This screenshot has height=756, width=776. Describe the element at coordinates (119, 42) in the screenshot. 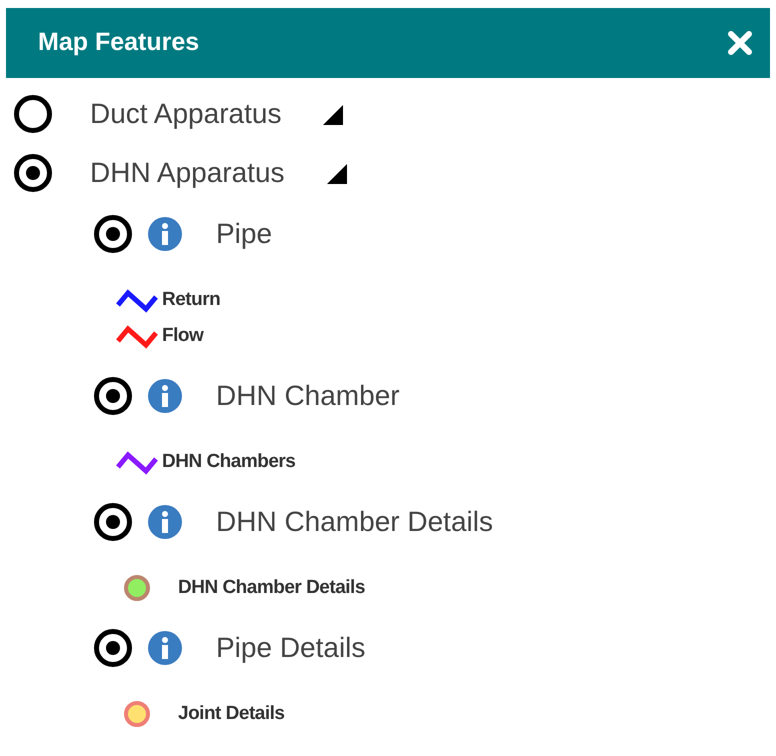

I see `panel-title: Map Features` at that location.